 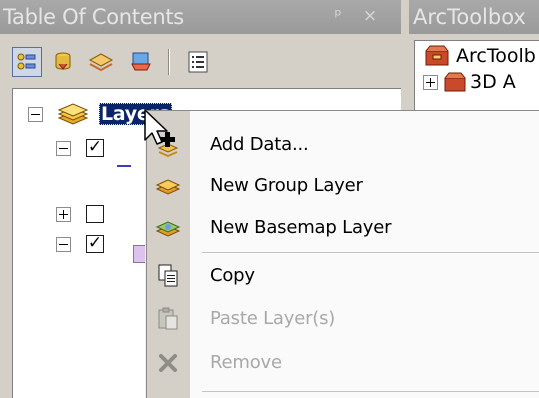 I want to click on copy-label: Copy, so click(x=232, y=275).